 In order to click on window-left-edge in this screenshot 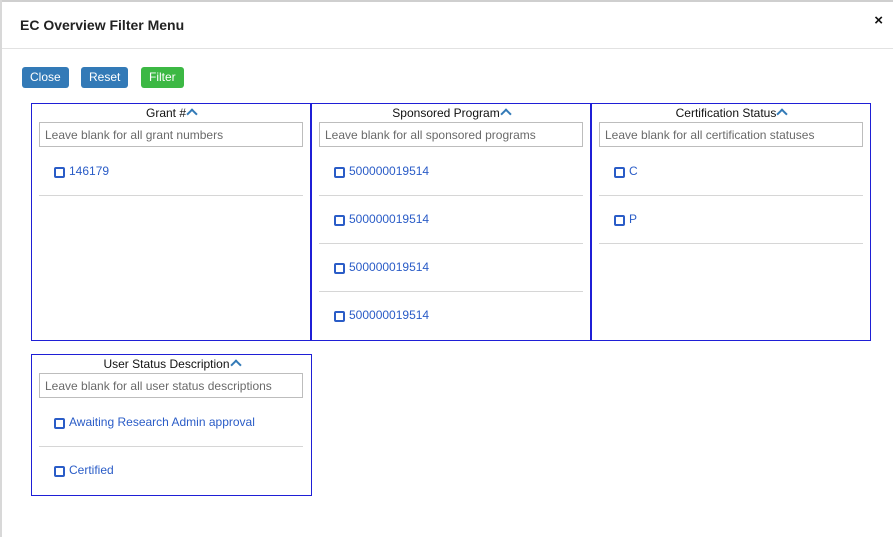, I will do `click(1, 268)`.